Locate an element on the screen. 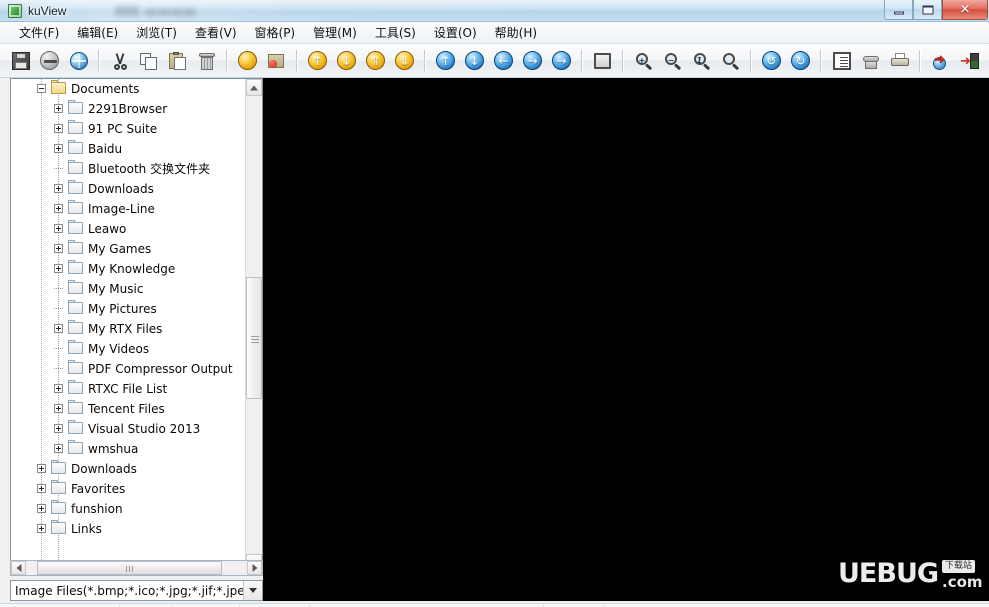  tree-item: wmshua is located at coordinates (128, 449).